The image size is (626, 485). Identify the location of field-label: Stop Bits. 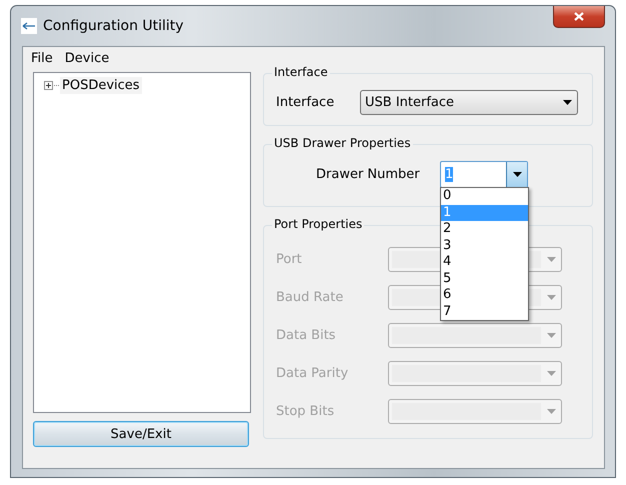
(306, 411).